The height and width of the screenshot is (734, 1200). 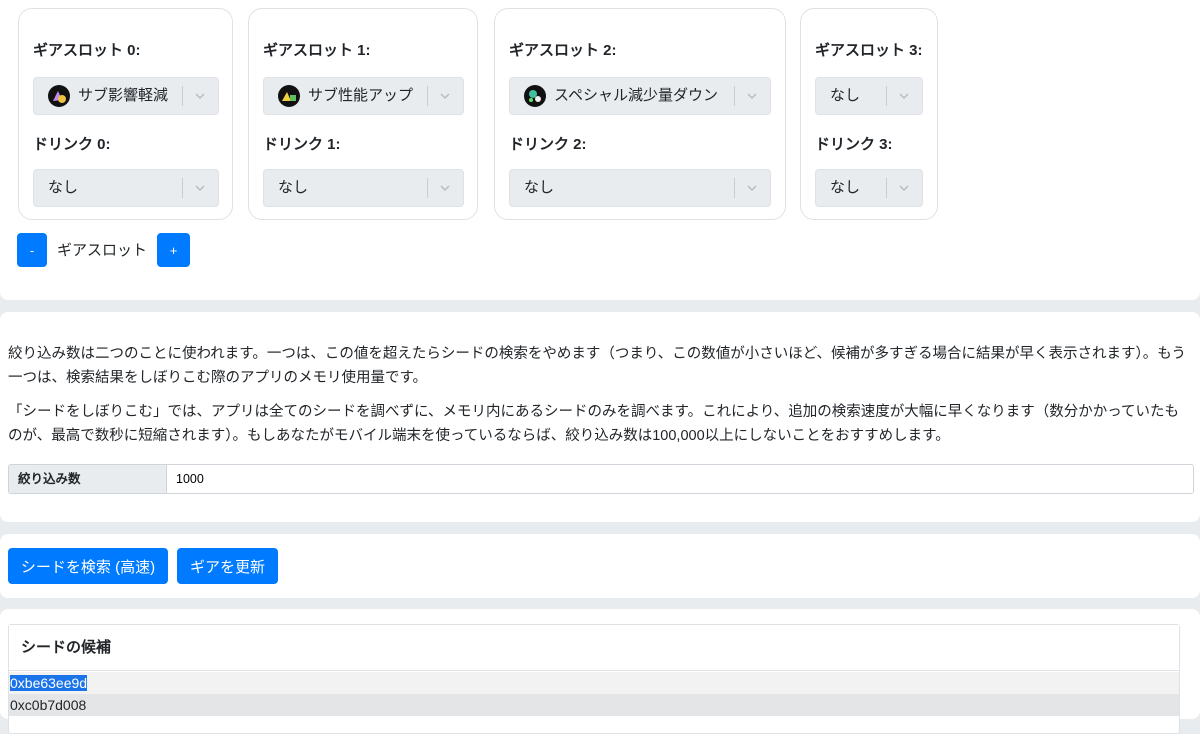 What do you see at coordinates (126, 188) in the screenshot?
I see `drink-select-0: なし` at bounding box center [126, 188].